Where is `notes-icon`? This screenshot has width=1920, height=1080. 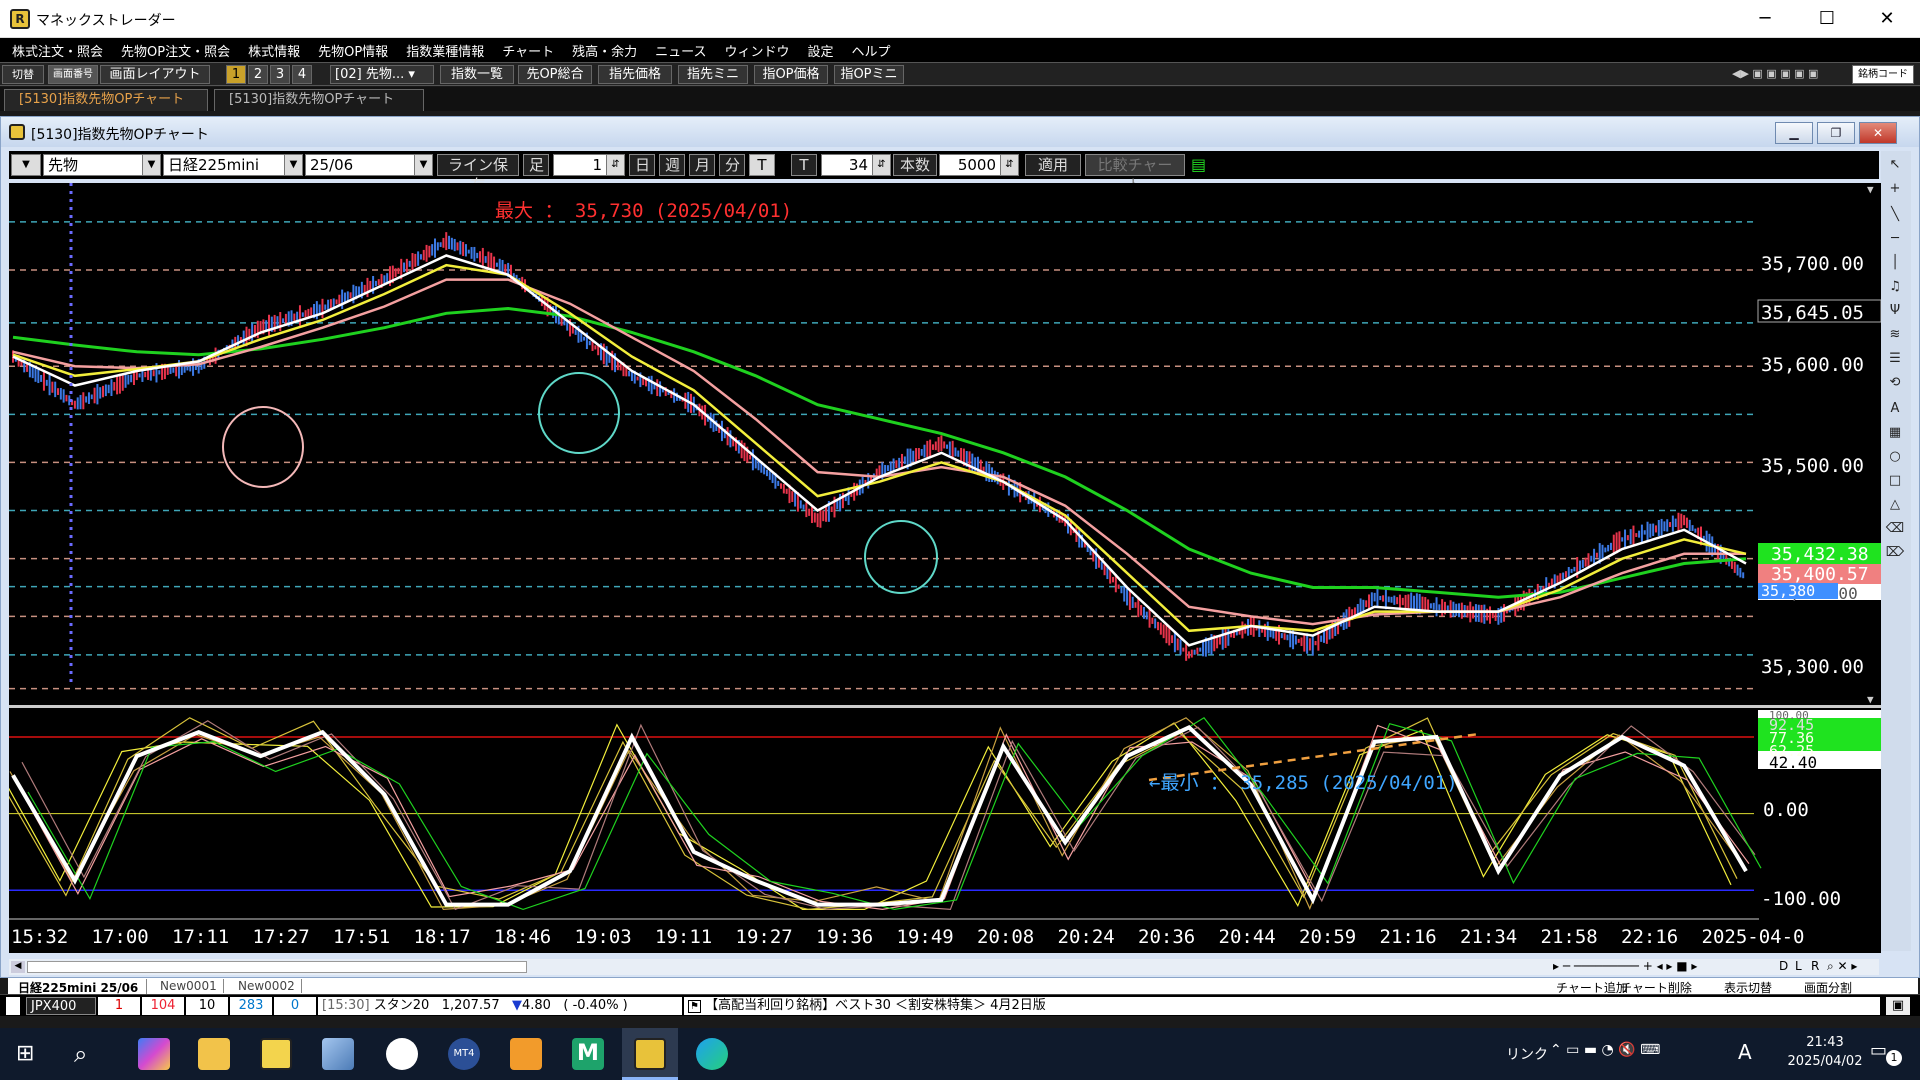 notes-icon is located at coordinates (338, 1054).